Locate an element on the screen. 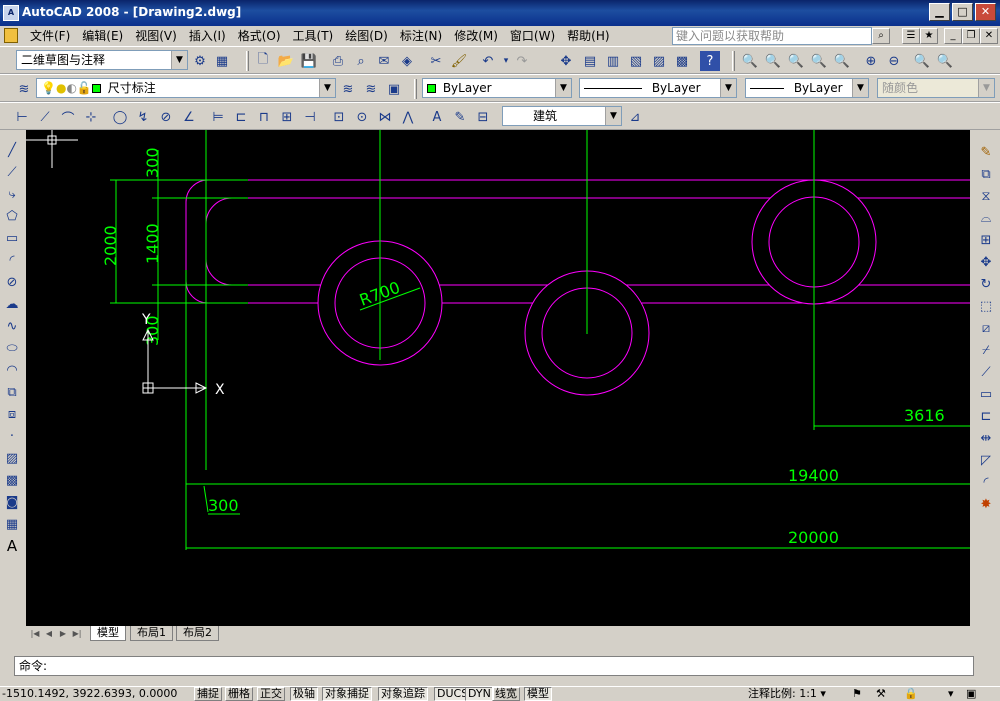 Image resolution: width=1000 pixels, height=701 pixels. clean-screen-icon: ▣ is located at coordinates (971, 693).